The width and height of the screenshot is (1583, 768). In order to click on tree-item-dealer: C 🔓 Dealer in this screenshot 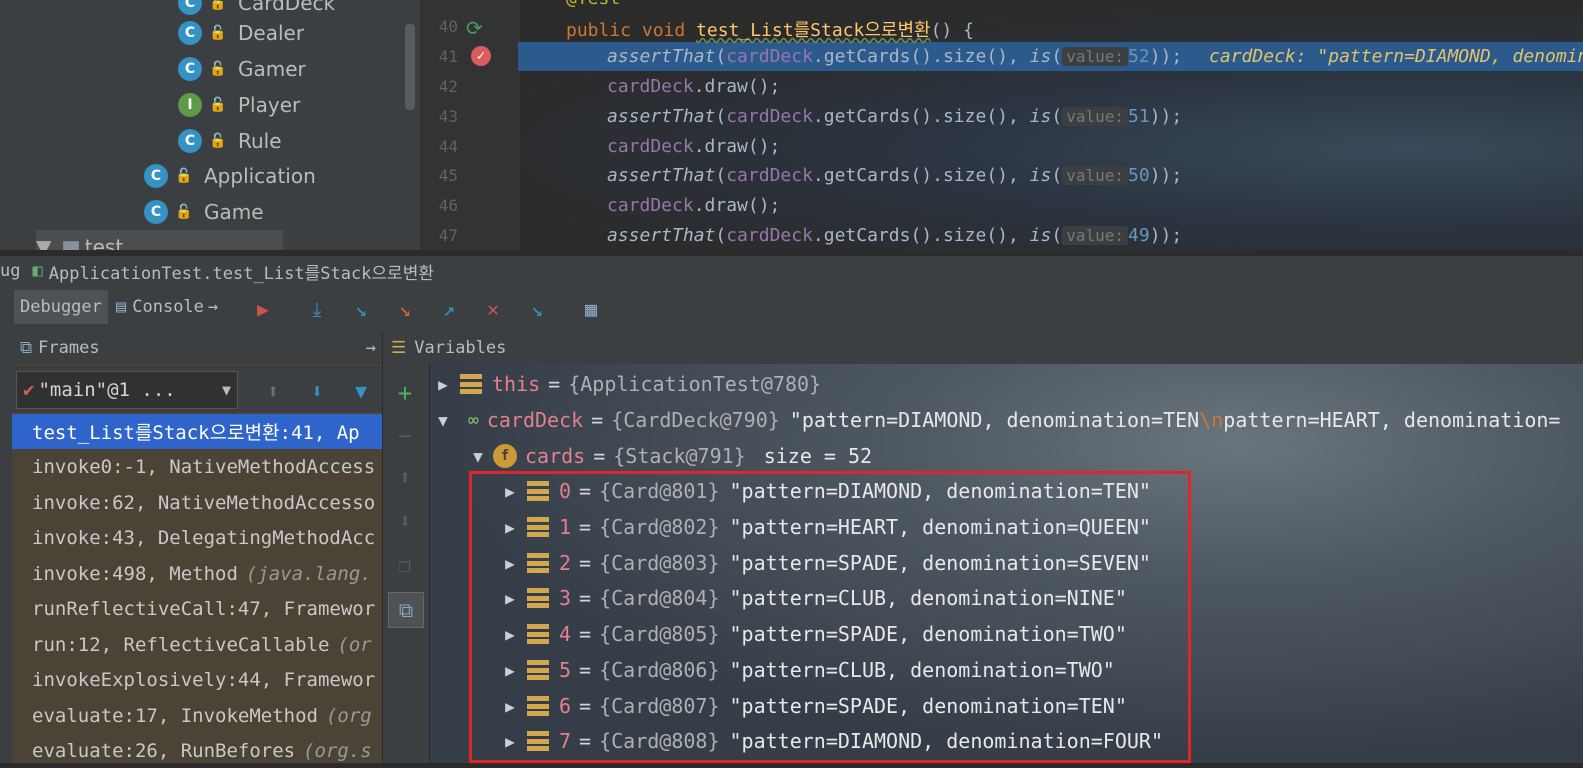, I will do `click(241, 33)`.